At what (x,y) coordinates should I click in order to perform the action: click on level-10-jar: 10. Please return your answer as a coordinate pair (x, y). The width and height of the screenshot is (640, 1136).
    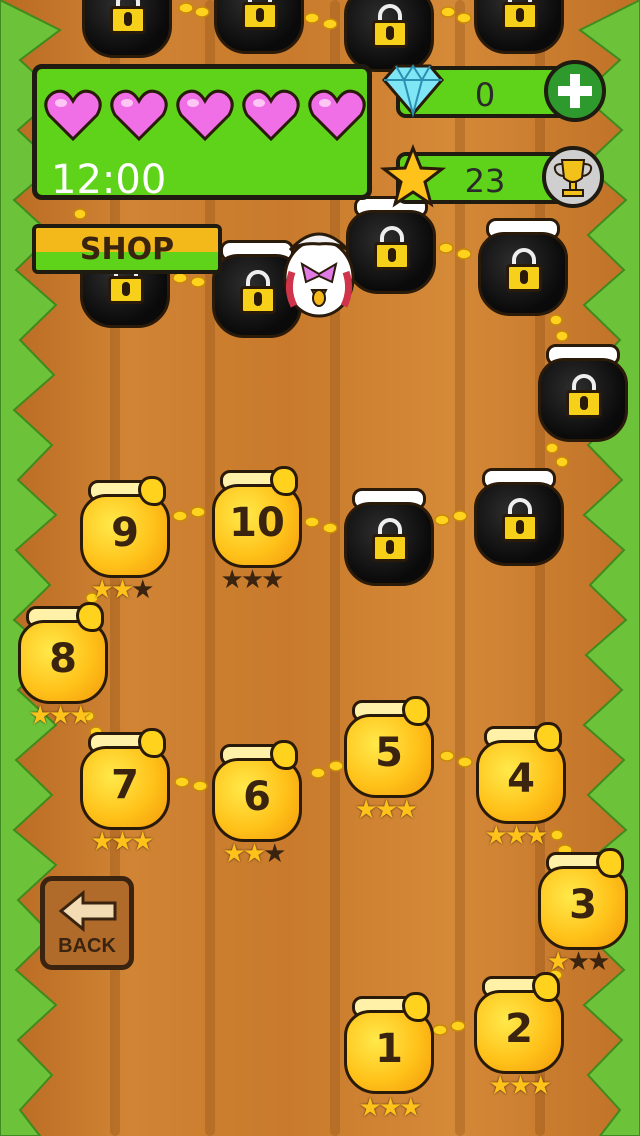
    Looking at the image, I should click on (257, 518).